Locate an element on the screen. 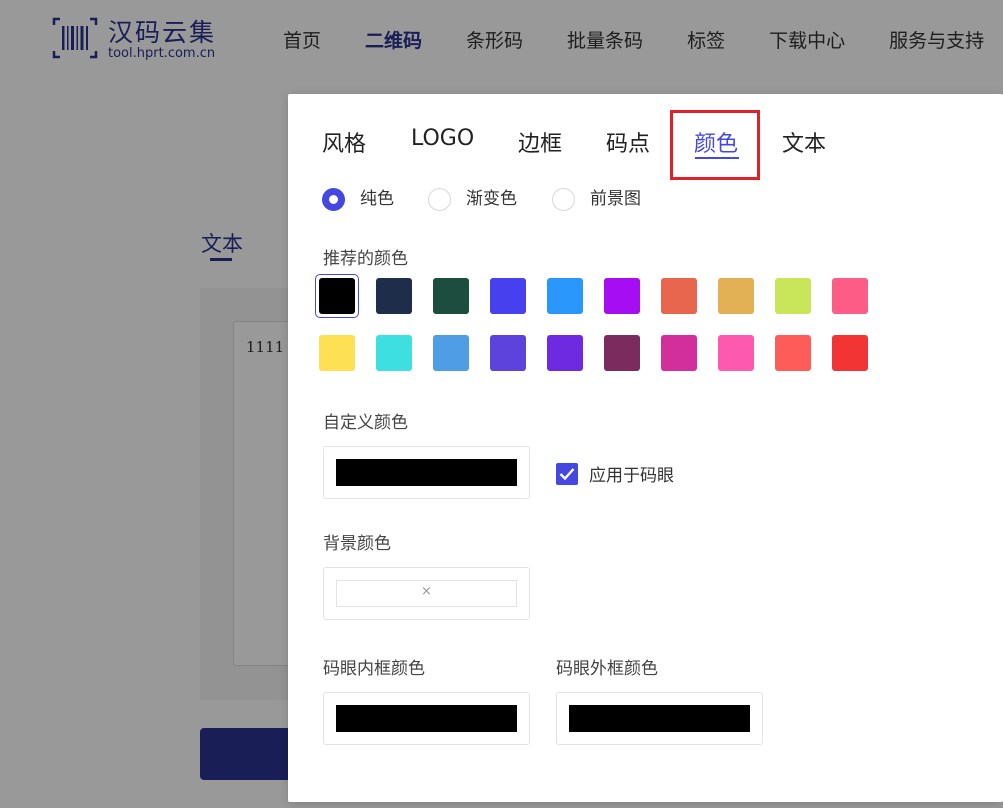 This screenshot has width=1003, height=808. selected-swatch-outline is located at coordinates (337, 296).